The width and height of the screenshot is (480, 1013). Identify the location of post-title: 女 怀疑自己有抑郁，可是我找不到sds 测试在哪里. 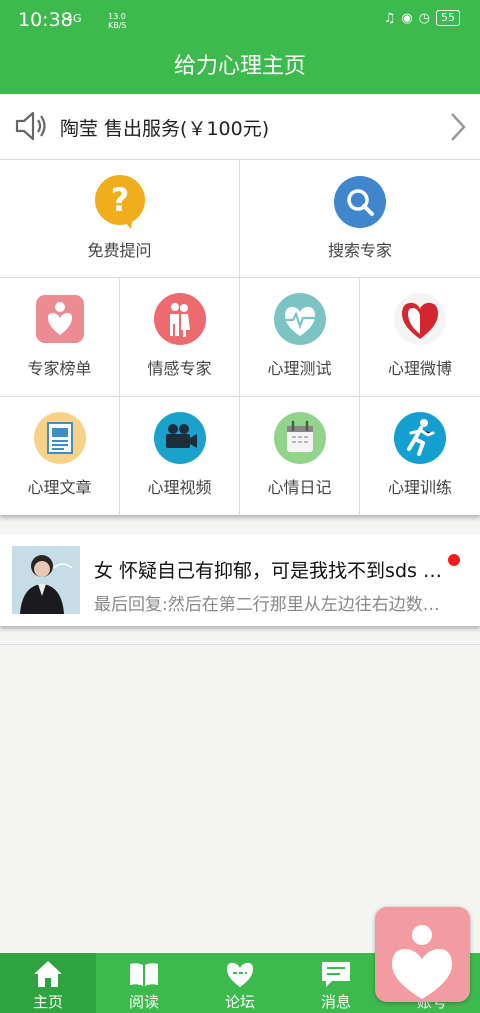
(272, 571).